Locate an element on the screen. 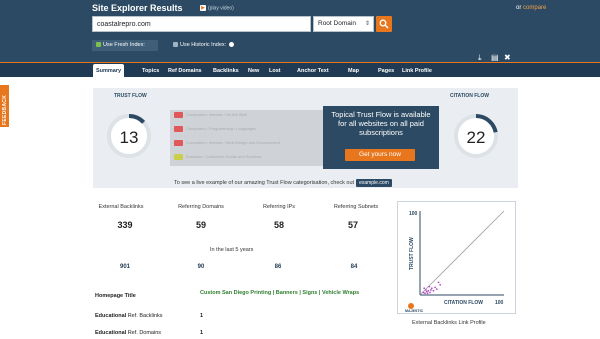 The width and height of the screenshot is (600, 339). edu-backlinks-value: 1 is located at coordinates (202, 316).